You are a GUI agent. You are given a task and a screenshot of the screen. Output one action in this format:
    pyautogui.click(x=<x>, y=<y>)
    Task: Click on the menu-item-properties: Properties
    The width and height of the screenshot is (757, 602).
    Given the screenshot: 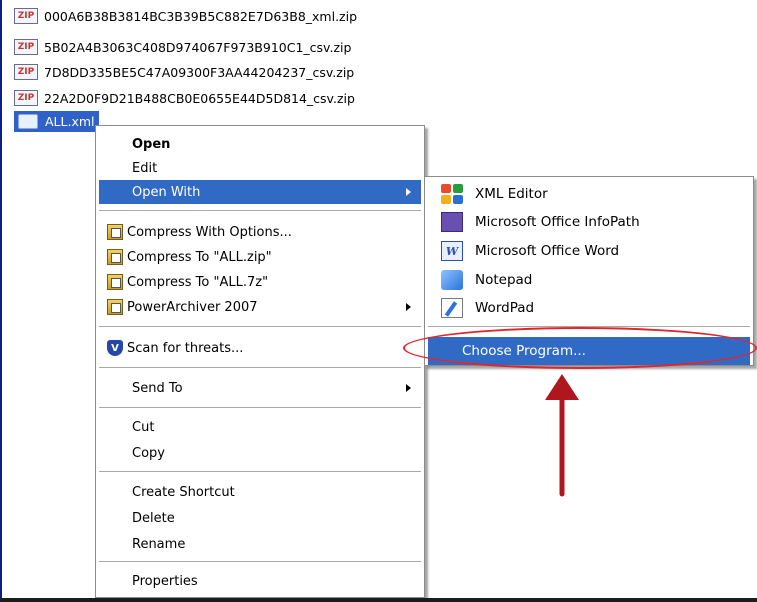 What is the action you would take?
    pyautogui.click(x=260, y=581)
    